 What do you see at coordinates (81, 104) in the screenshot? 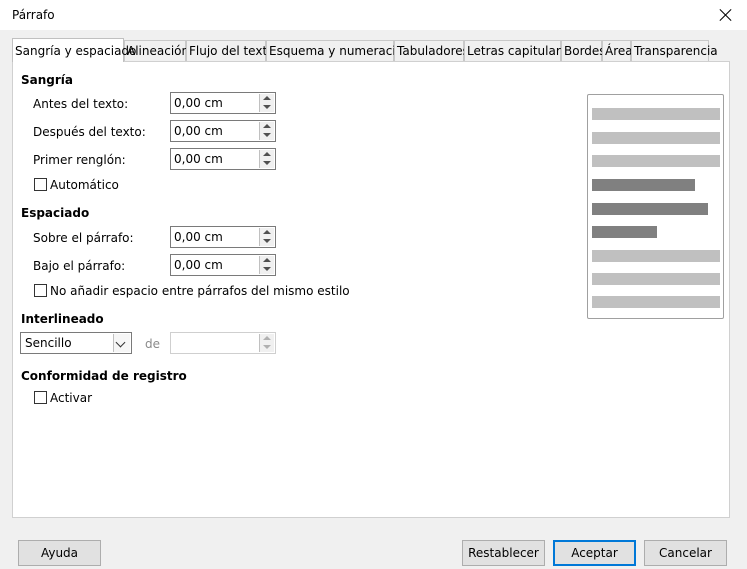
I see `label-before-text: Antes del texto:` at bounding box center [81, 104].